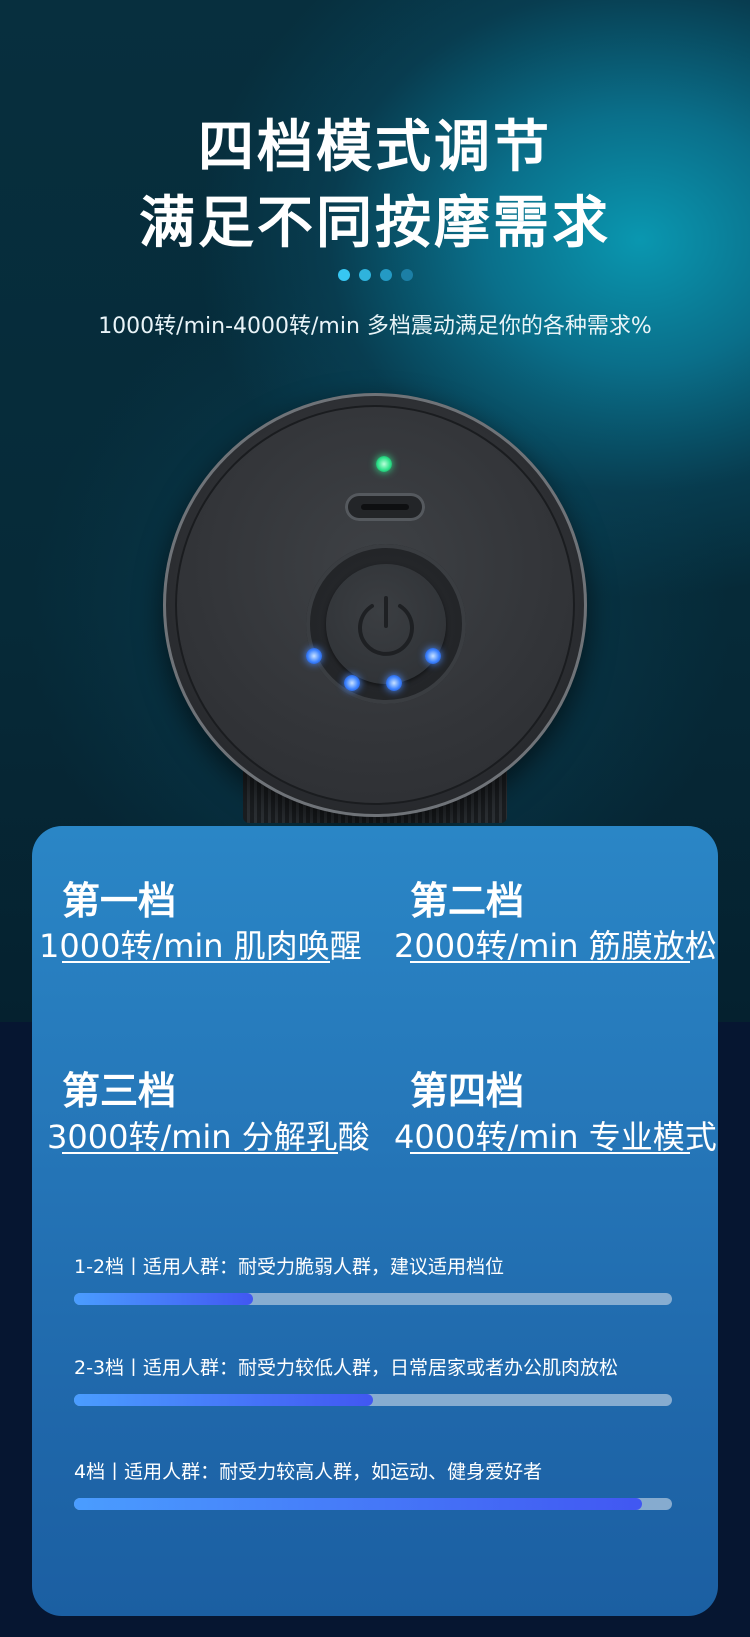 This screenshot has height=1637, width=750. What do you see at coordinates (394, 683) in the screenshot?
I see `level-led-3-icon` at bounding box center [394, 683].